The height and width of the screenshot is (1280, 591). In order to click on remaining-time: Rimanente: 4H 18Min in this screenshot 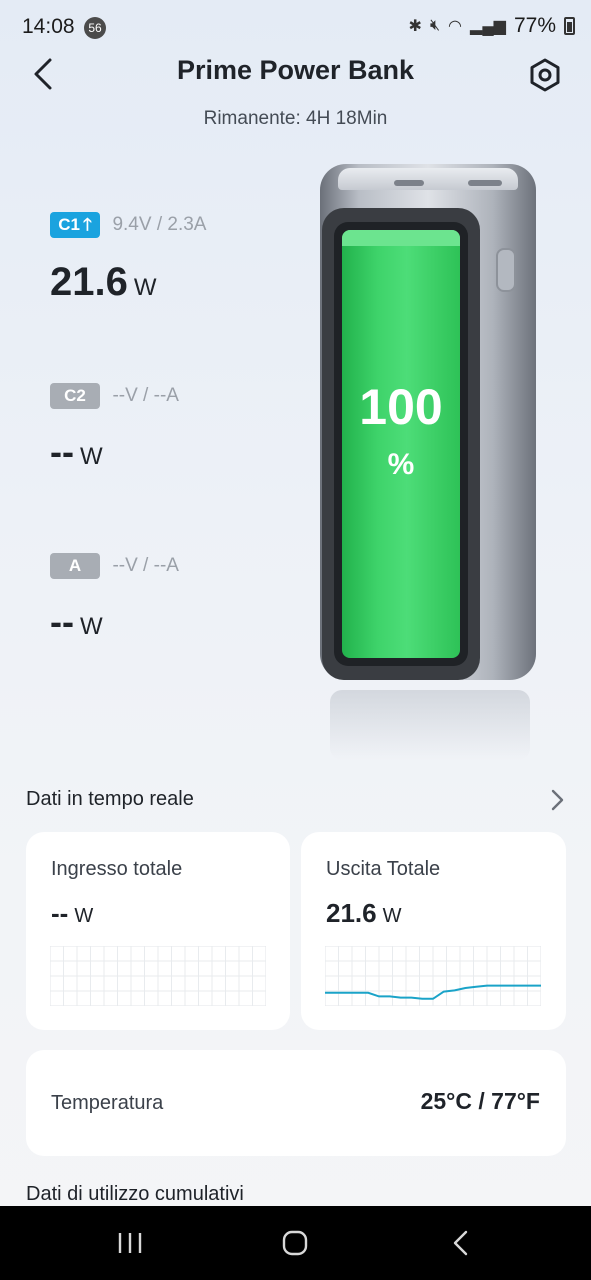, I will do `click(295, 118)`.